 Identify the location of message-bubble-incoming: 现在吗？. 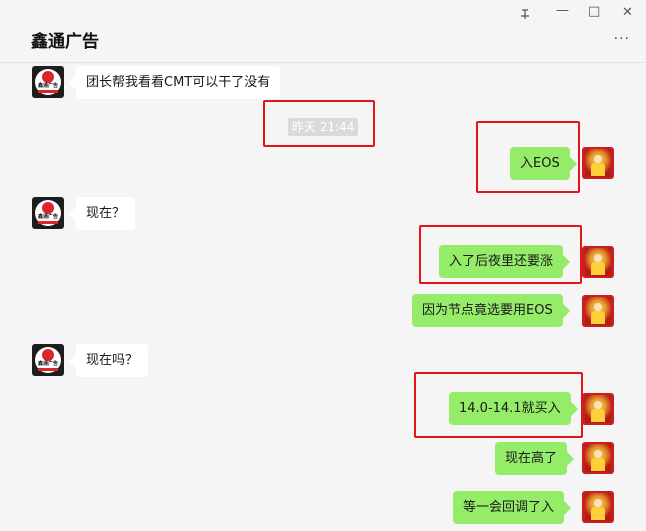
(112, 360).